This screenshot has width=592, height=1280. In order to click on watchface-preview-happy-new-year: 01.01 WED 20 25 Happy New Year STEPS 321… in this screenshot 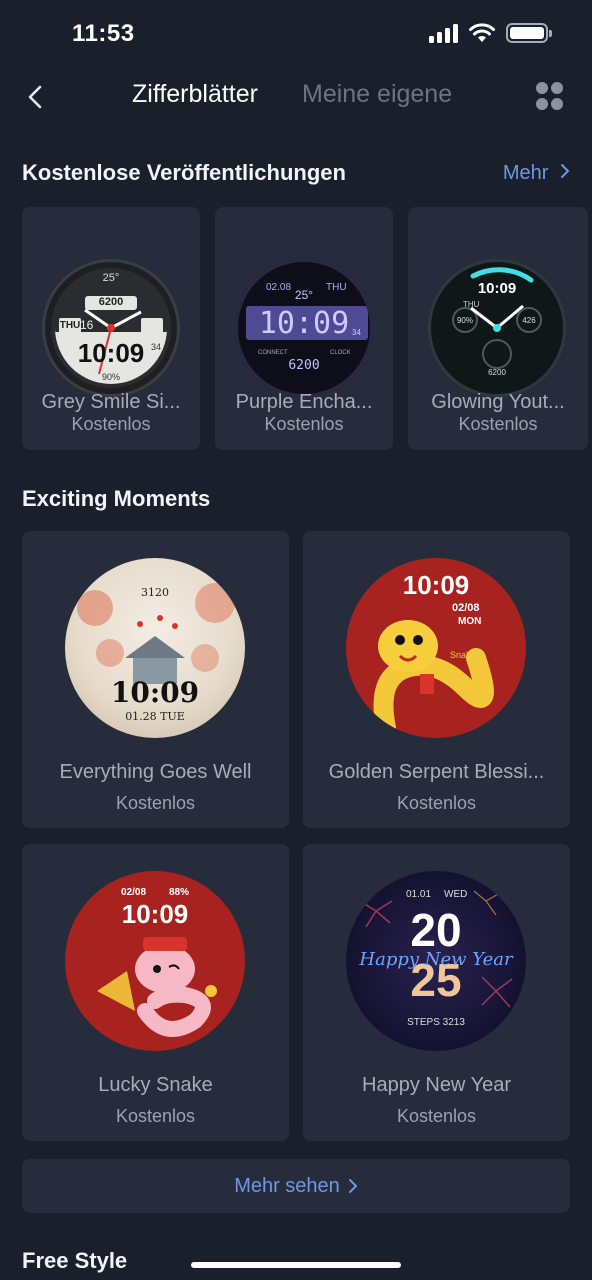, I will do `click(436, 961)`.